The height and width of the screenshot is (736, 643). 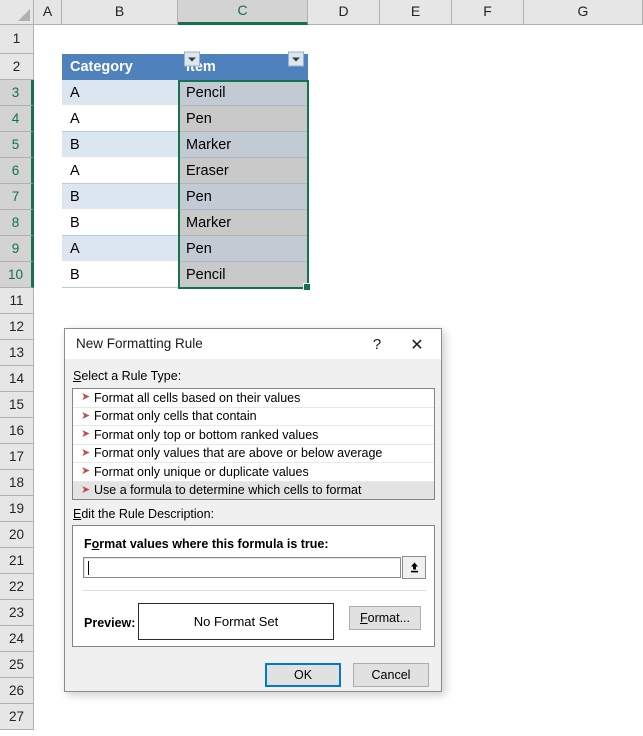 What do you see at coordinates (17, 12) in the screenshot?
I see `select-all-corner` at bounding box center [17, 12].